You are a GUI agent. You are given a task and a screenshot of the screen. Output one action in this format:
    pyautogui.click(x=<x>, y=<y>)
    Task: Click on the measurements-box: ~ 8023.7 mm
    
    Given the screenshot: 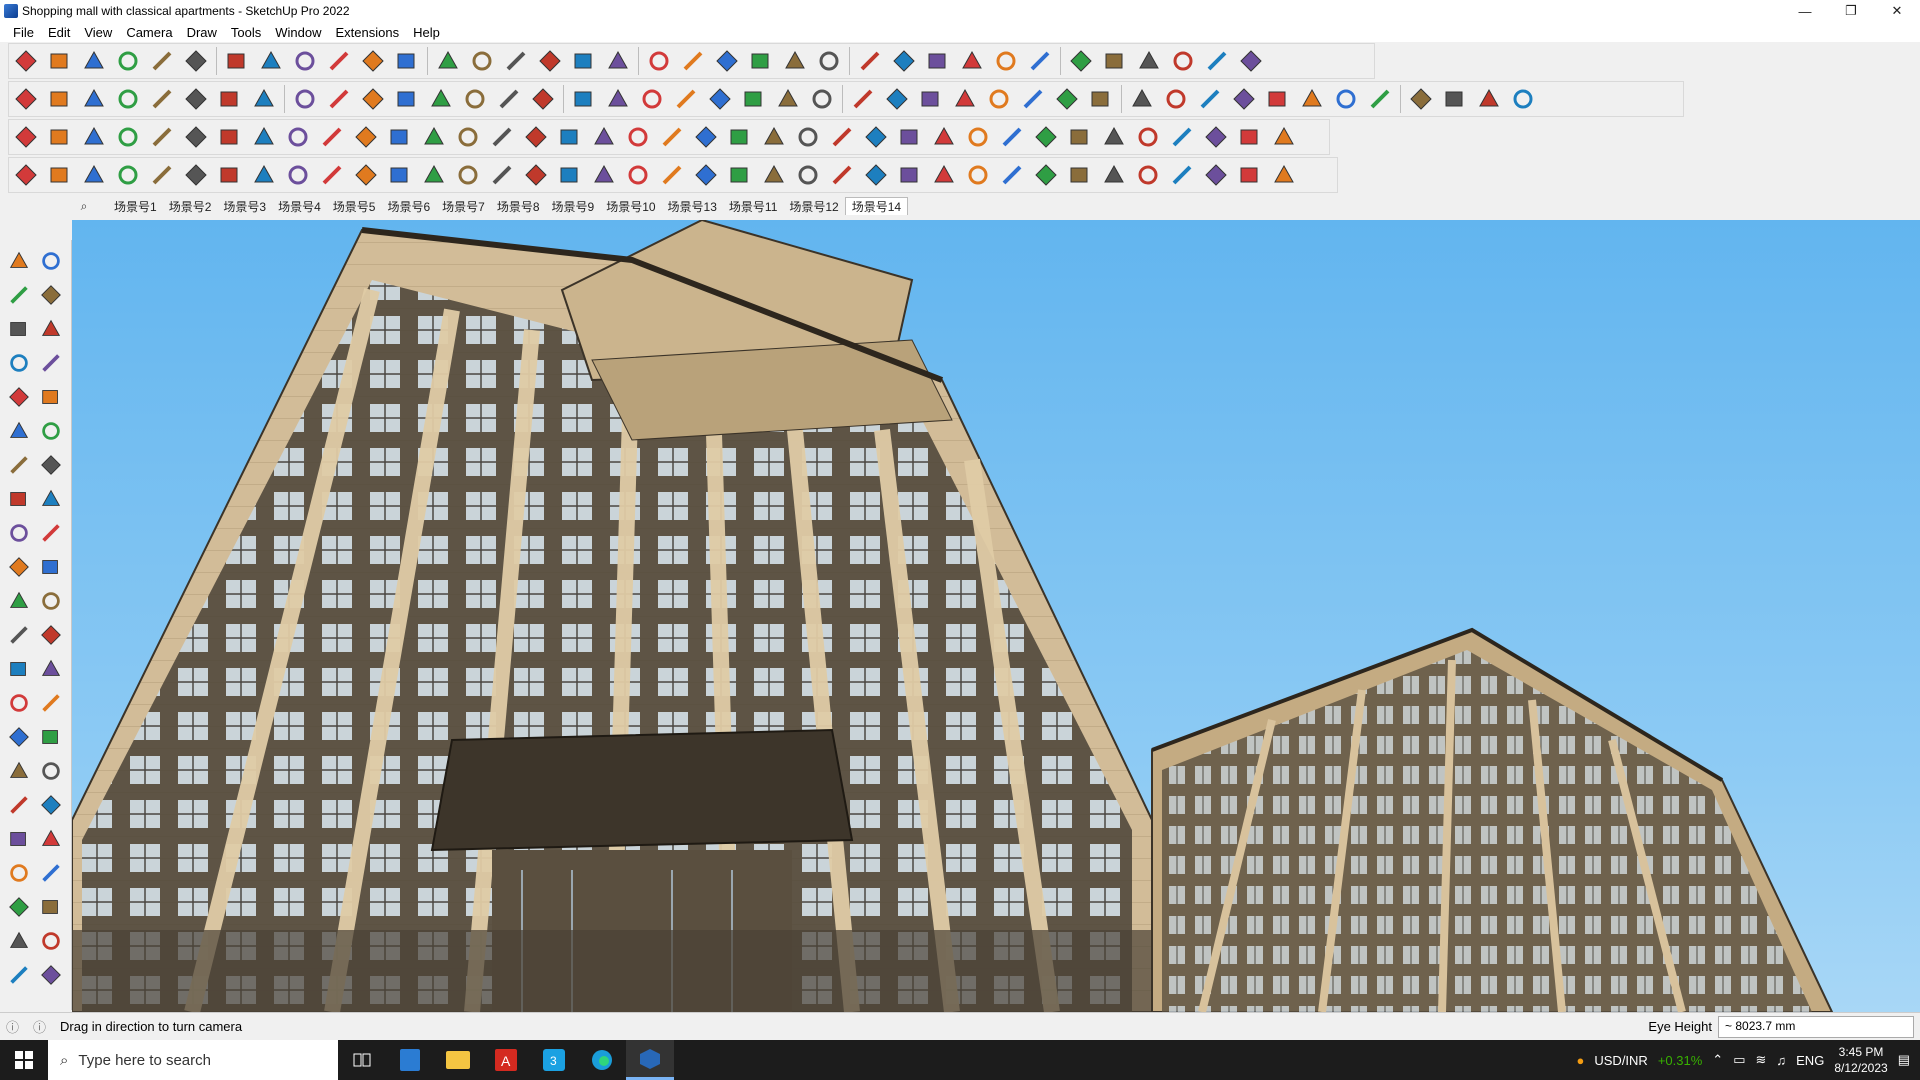 What is the action you would take?
    pyautogui.click(x=1816, y=1026)
    